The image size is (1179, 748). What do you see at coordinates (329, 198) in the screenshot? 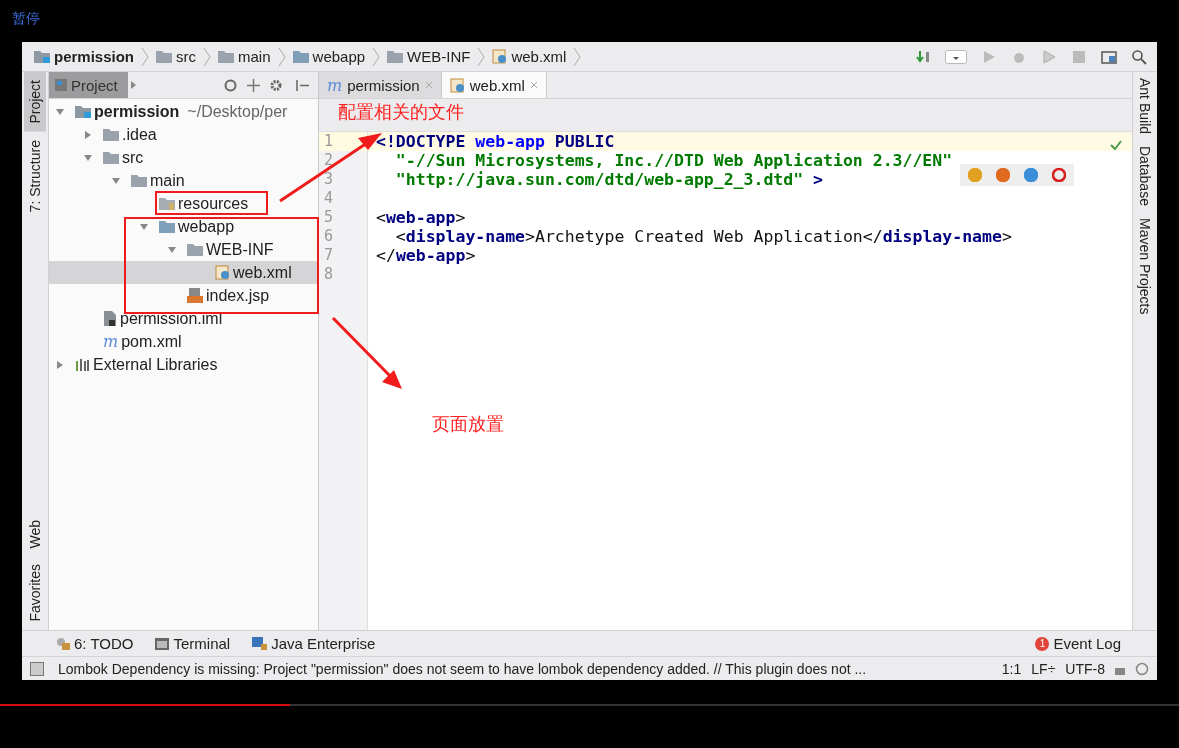
I see `line-number: 4` at bounding box center [329, 198].